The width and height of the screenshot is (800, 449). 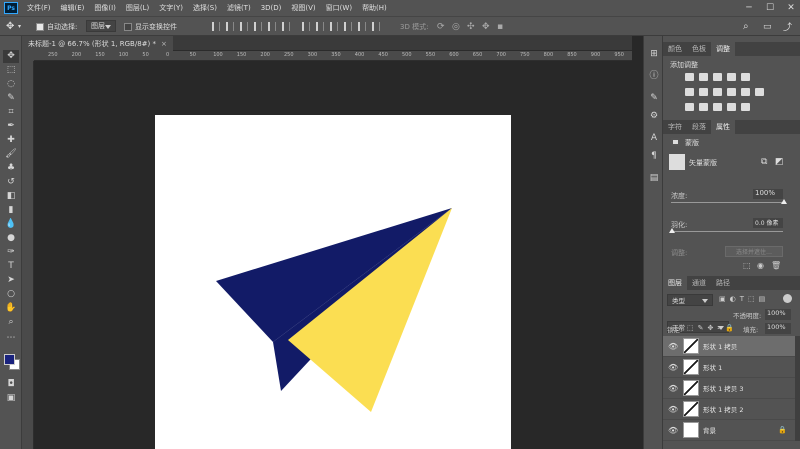 I want to click on gradient-tool-icon: ▮, so click(x=11, y=210).